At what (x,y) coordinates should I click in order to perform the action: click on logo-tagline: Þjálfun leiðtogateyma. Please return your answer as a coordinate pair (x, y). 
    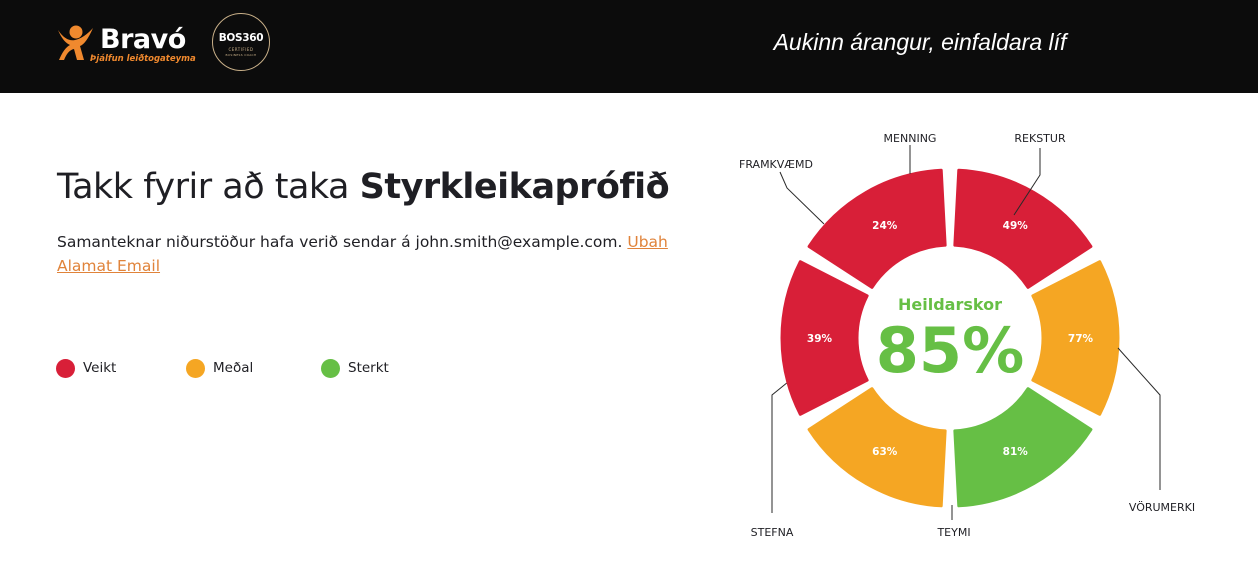
    Looking at the image, I should click on (143, 59).